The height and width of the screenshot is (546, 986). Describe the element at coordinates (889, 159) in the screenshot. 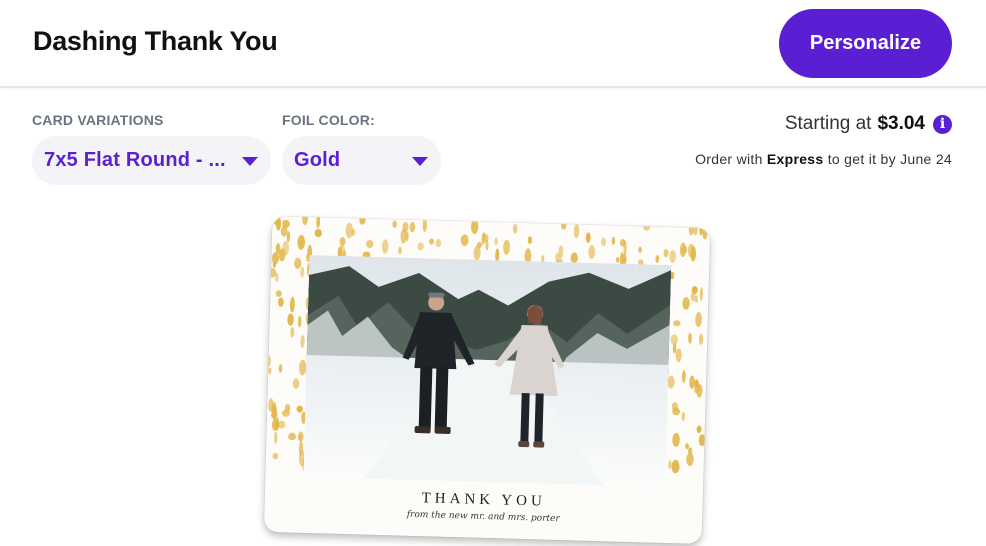

I see `express-text-after: to get it by June 24` at that location.